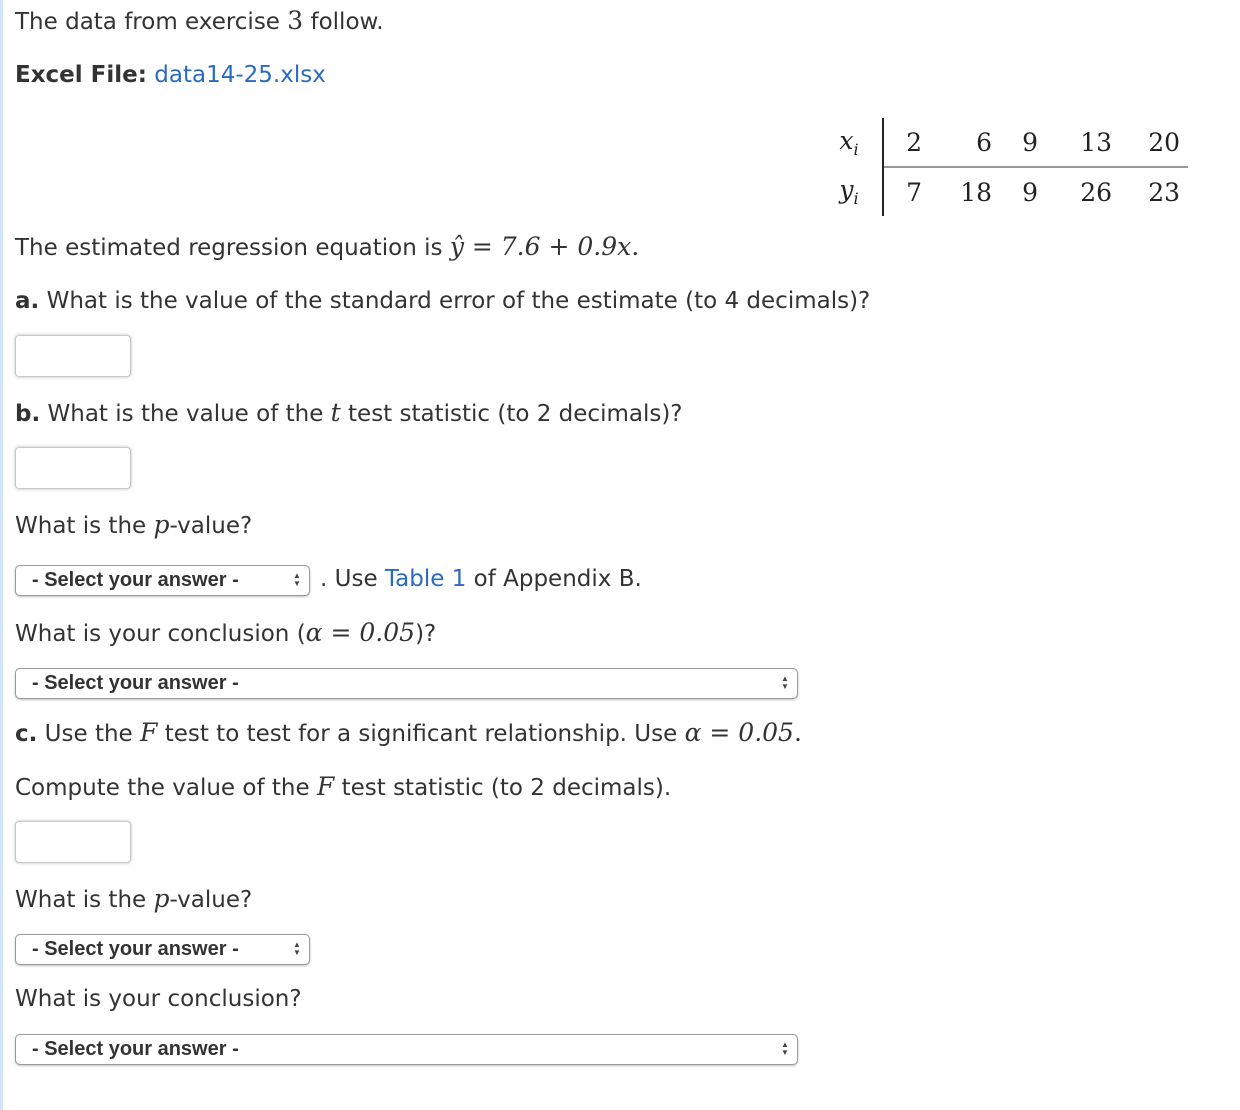  I want to click on part-c-conclusion-select: - Select your answer - ▲ ▼, so click(406, 1049).